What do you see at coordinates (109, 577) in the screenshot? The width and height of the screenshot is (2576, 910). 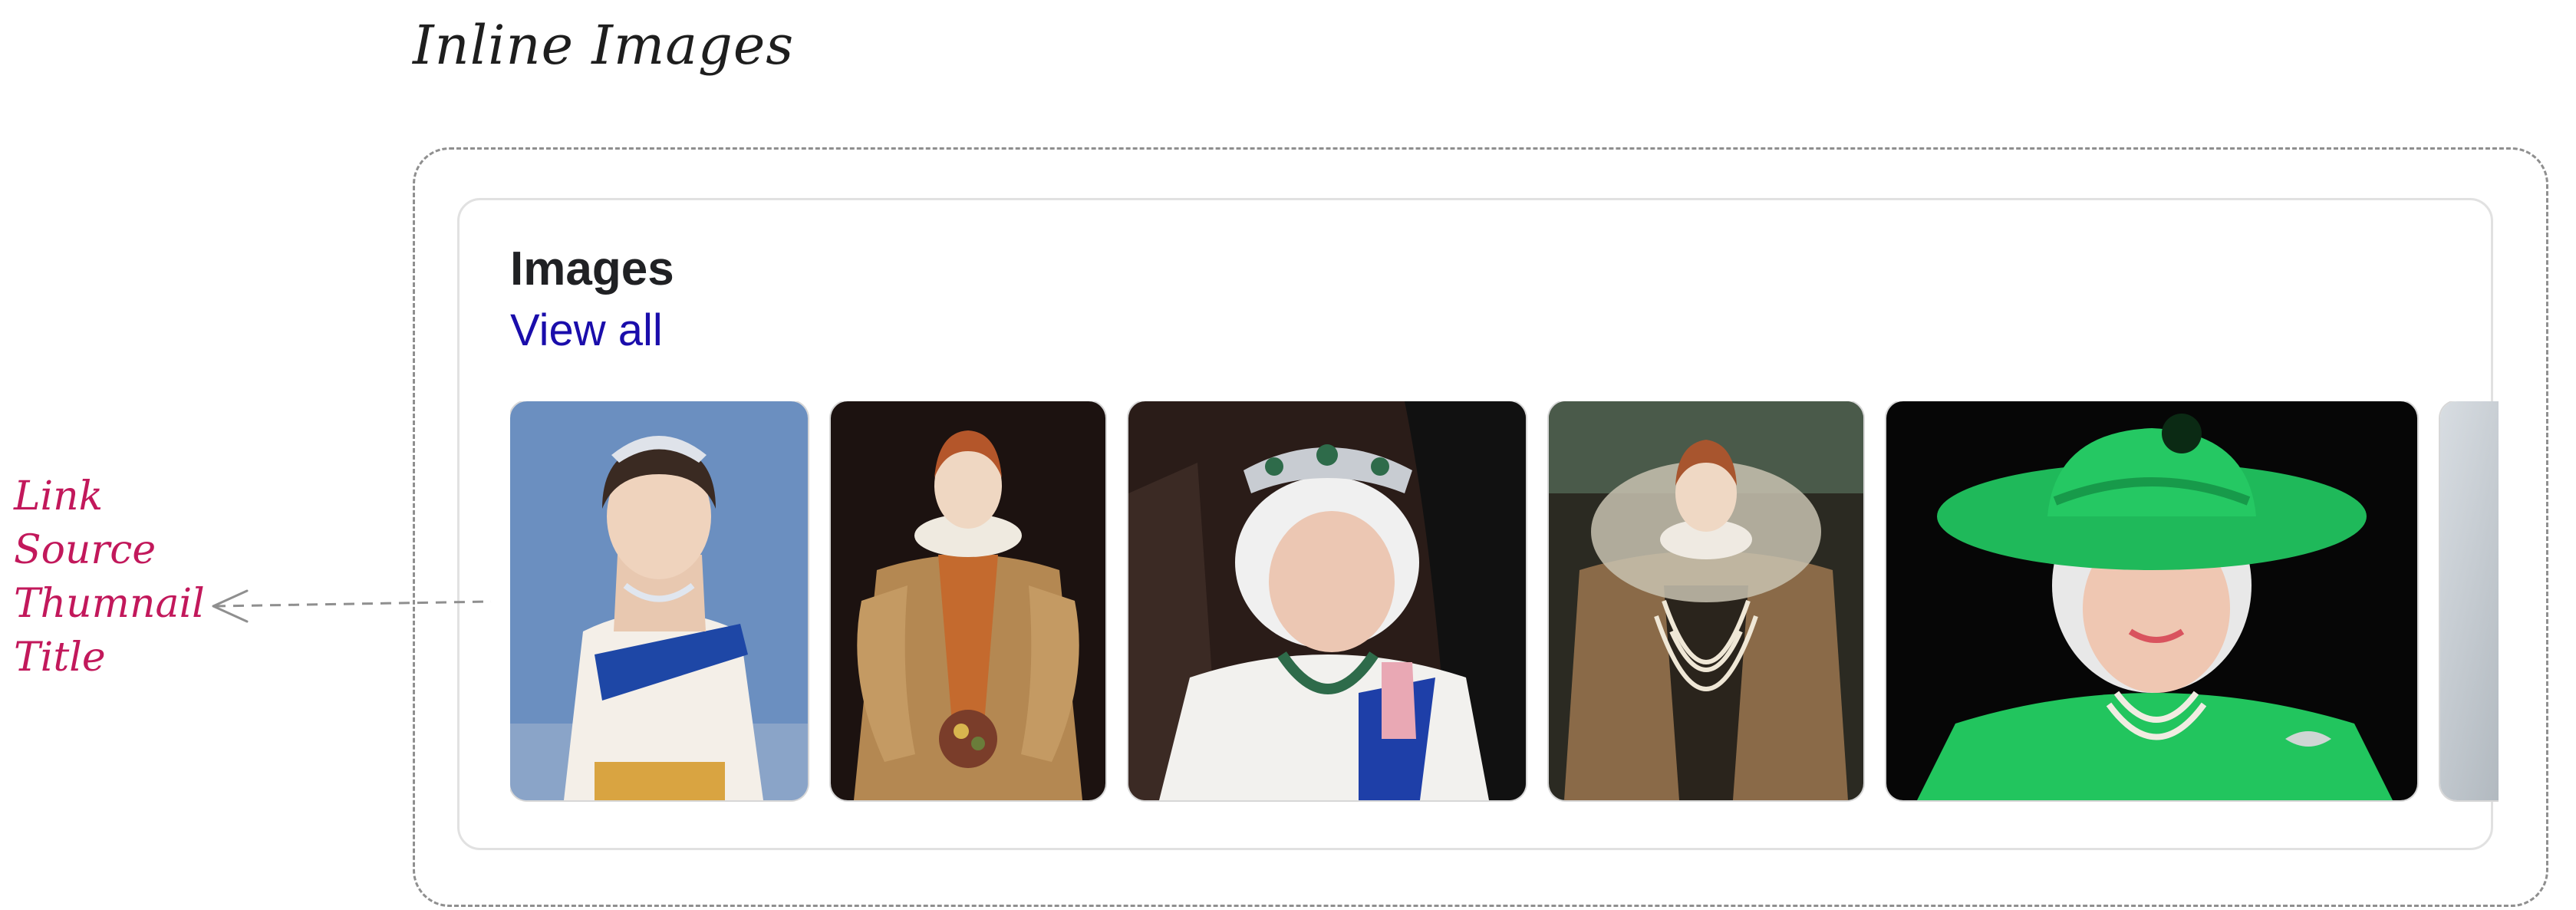 I see `thumbnail-annotation: Link Source Thumnail Title` at bounding box center [109, 577].